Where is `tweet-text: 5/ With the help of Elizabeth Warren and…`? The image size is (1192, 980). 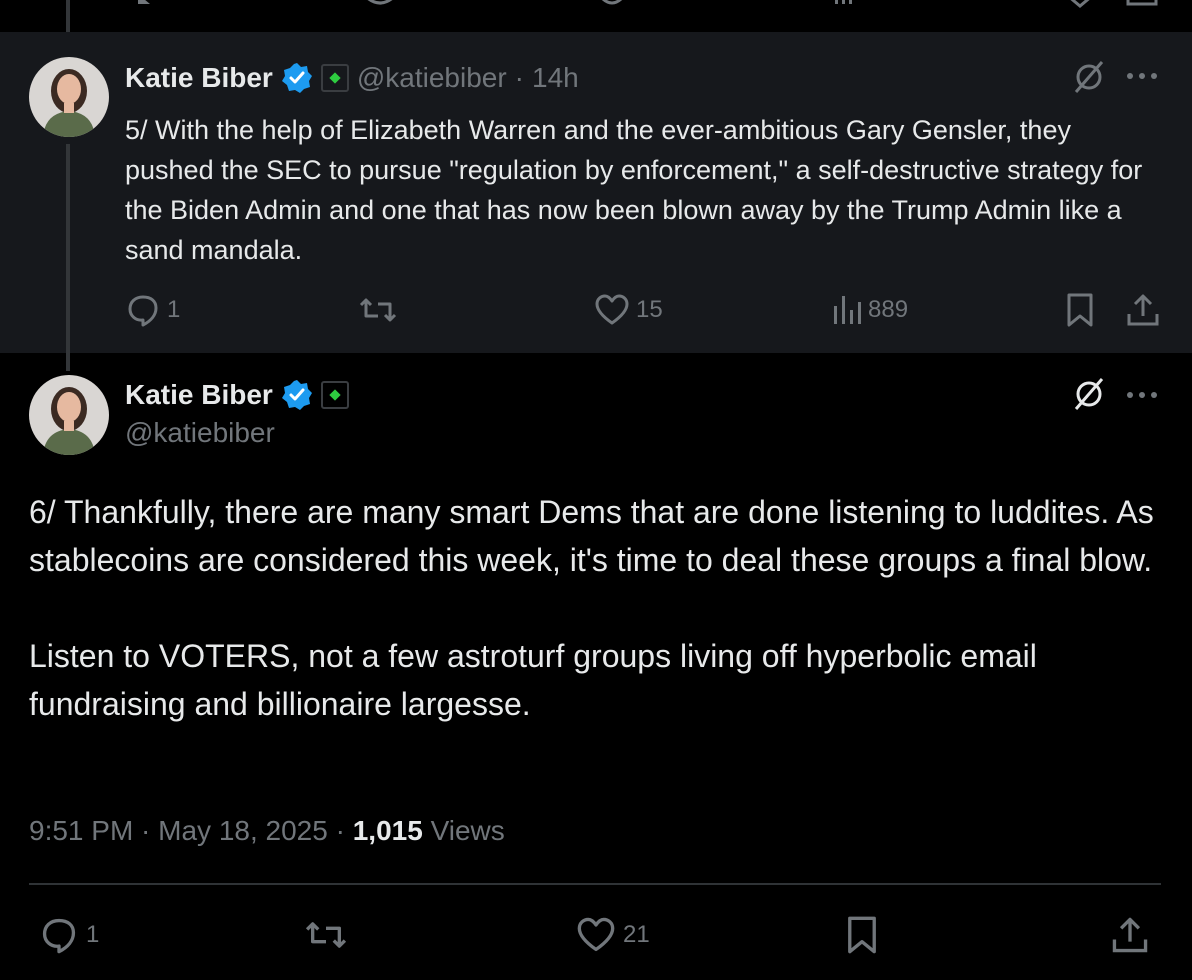
tweet-text: 5/ With the help of Elizabeth Warren and… is located at coordinates (634, 190).